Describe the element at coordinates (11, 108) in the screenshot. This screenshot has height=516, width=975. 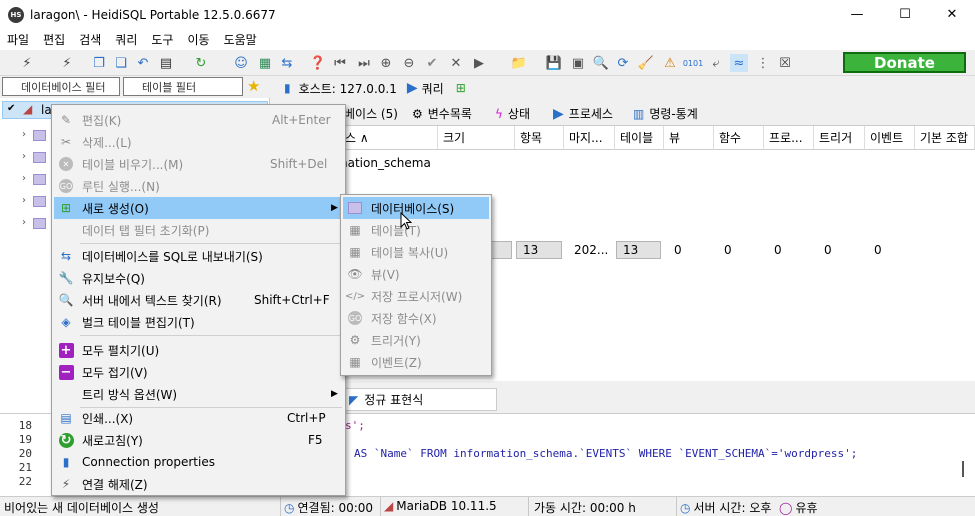
I see `chevron-down-icon: ✔` at that location.